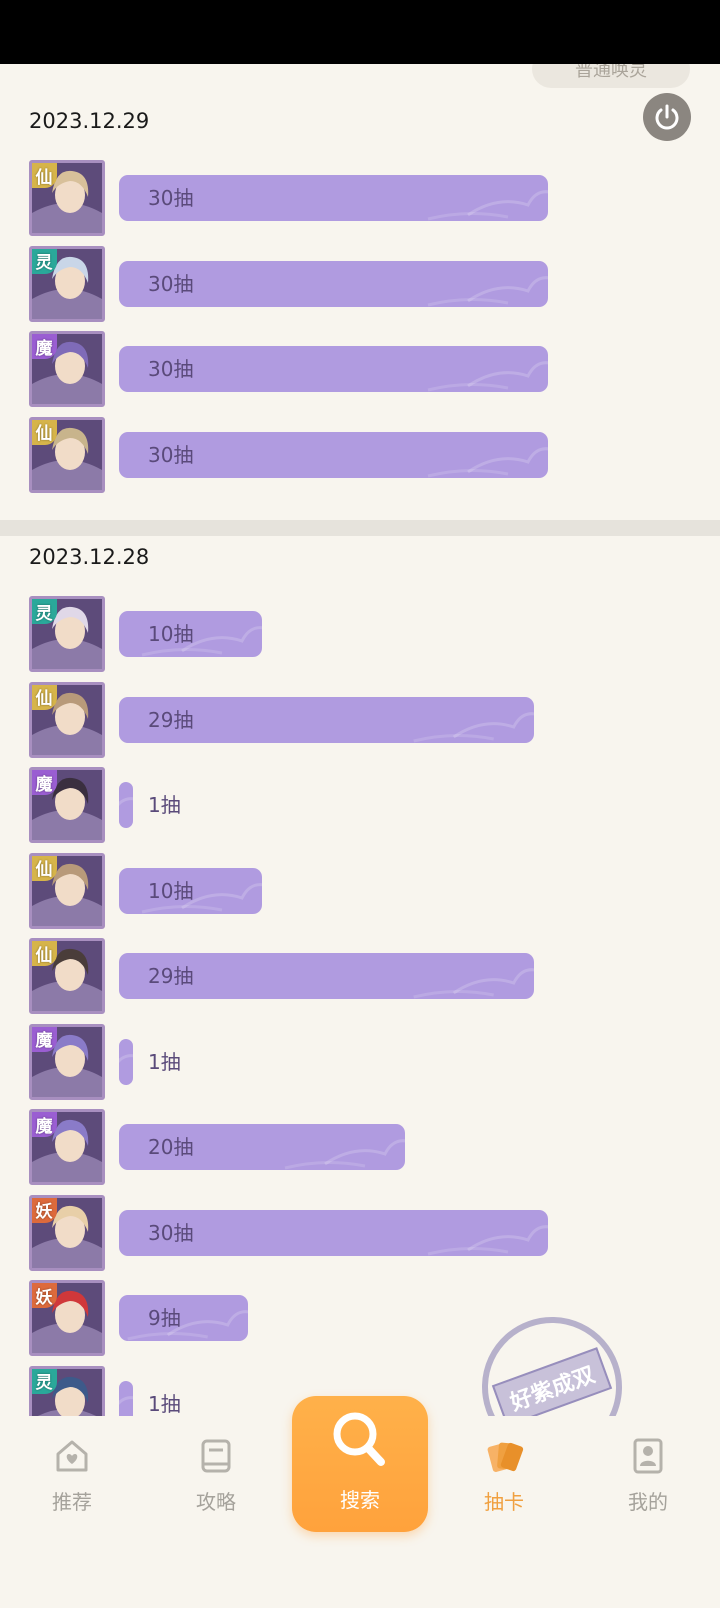 Image resolution: width=720 pixels, height=1608 pixels. What do you see at coordinates (164, 1318) in the screenshot?
I see `draw-count-label: 9抽` at bounding box center [164, 1318].